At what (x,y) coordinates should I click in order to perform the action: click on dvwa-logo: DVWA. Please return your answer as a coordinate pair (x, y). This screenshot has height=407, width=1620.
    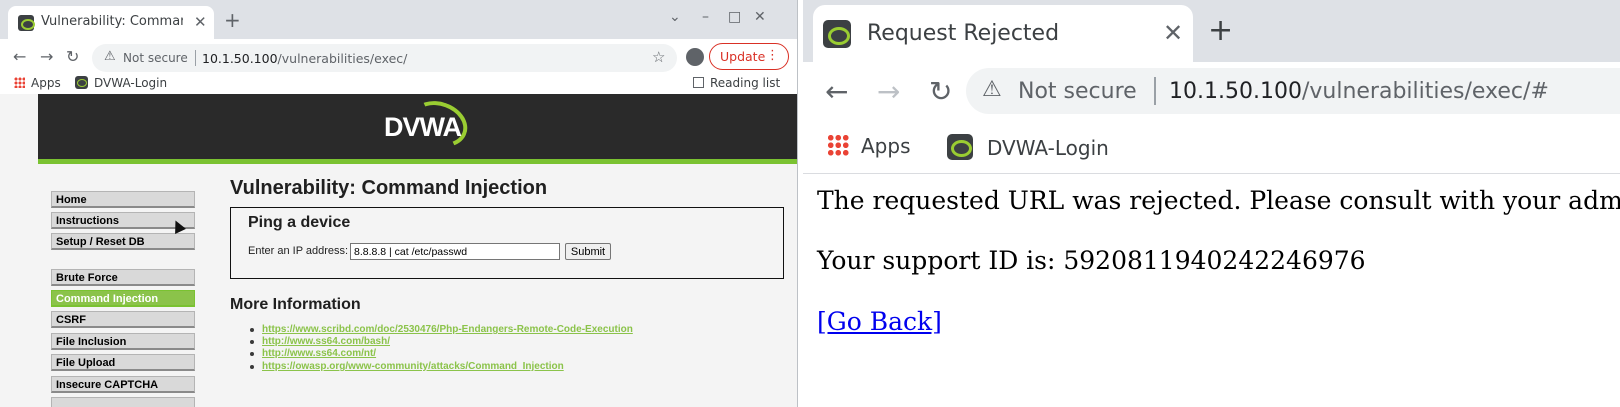
    Looking at the image, I should click on (429, 124).